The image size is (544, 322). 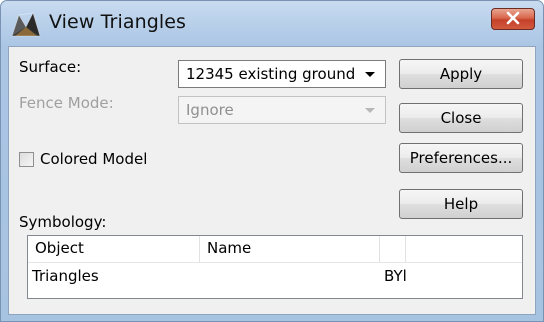 I want to click on row-object: Triangles, so click(x=65, y=276).